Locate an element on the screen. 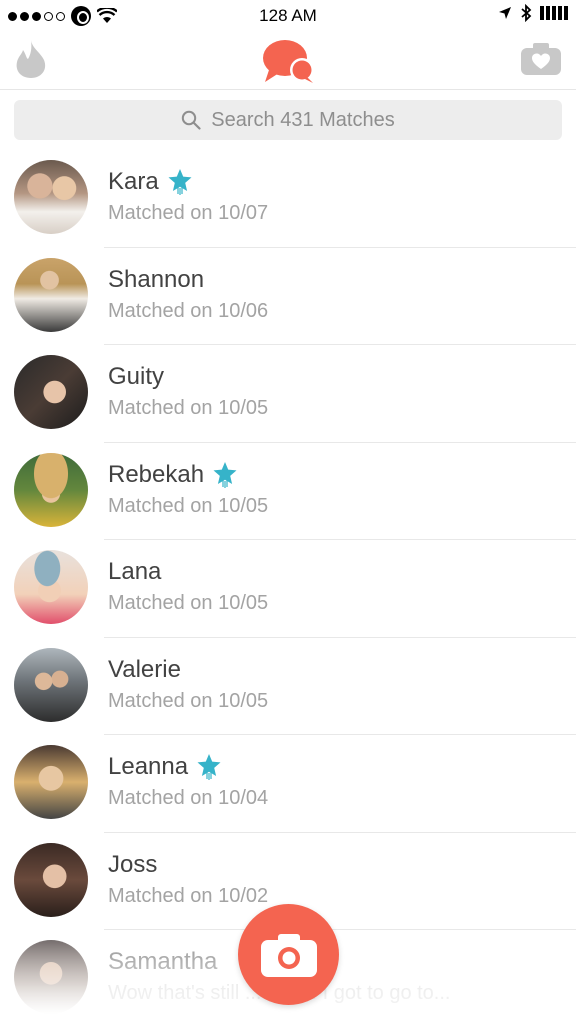 The height and width of the screenshot is (1024, 576). name-line: Samantha is located at coordinates (162, 962).